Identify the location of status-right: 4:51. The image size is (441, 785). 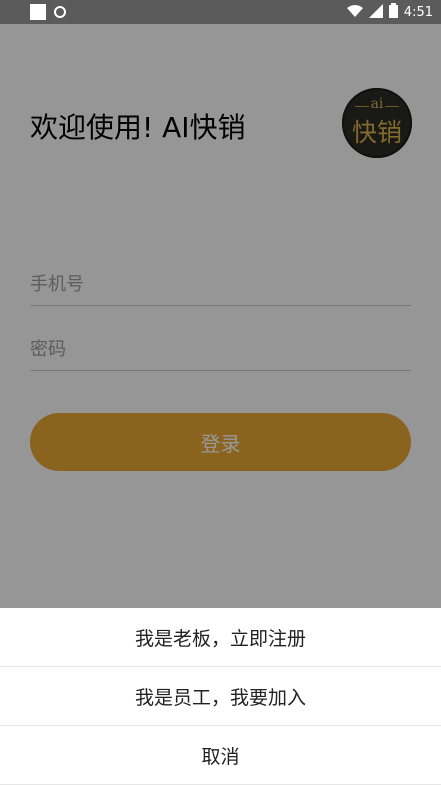
(389, 12).